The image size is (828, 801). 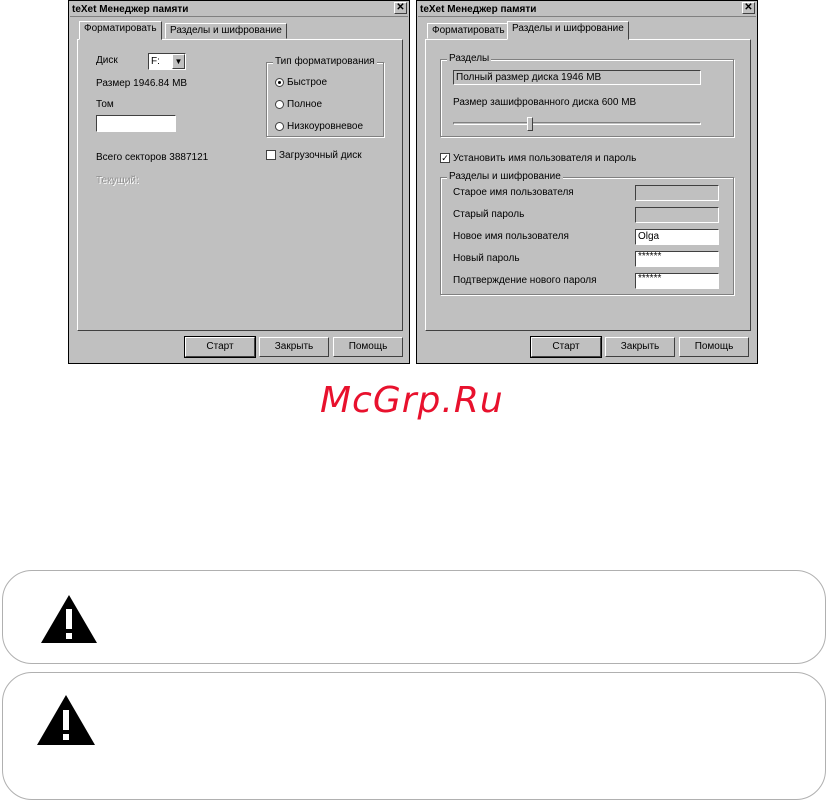 I want to click on old-username-label: Старое имя пользователя, so click(x=513, y=192).